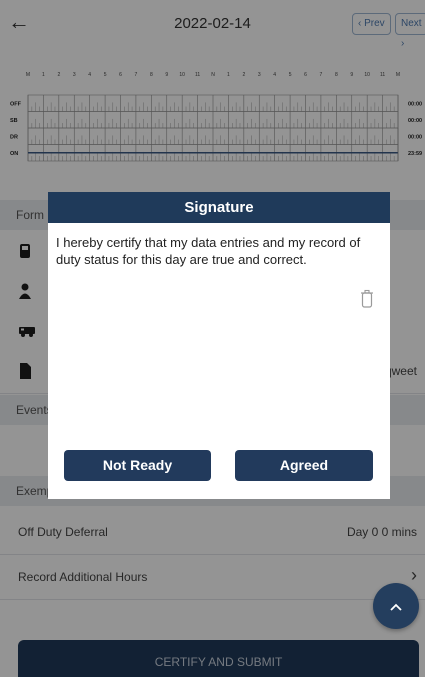  I want to click on trash-icon, so click(367, 299).